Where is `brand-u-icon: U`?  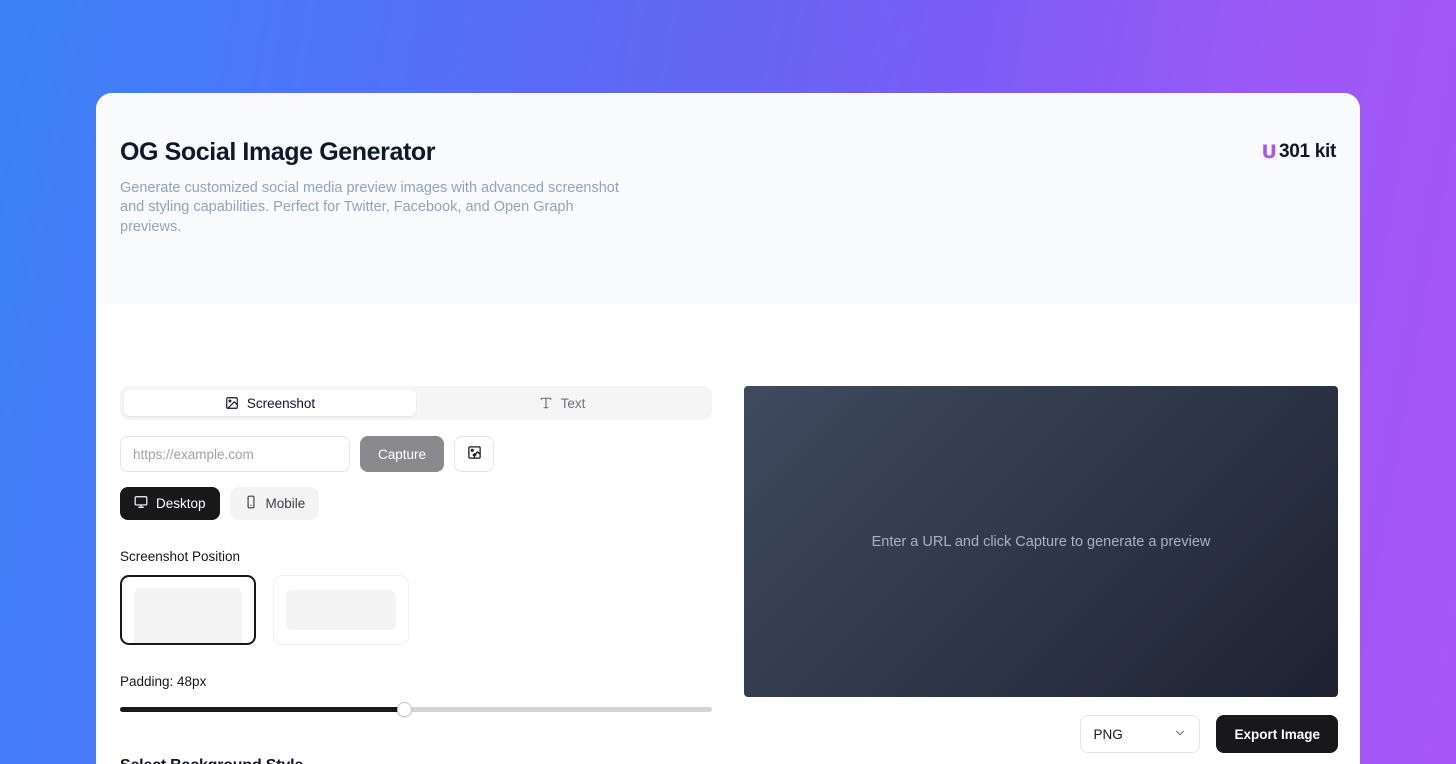
brand-u-icon: U is located at coordinates (1269, 151).